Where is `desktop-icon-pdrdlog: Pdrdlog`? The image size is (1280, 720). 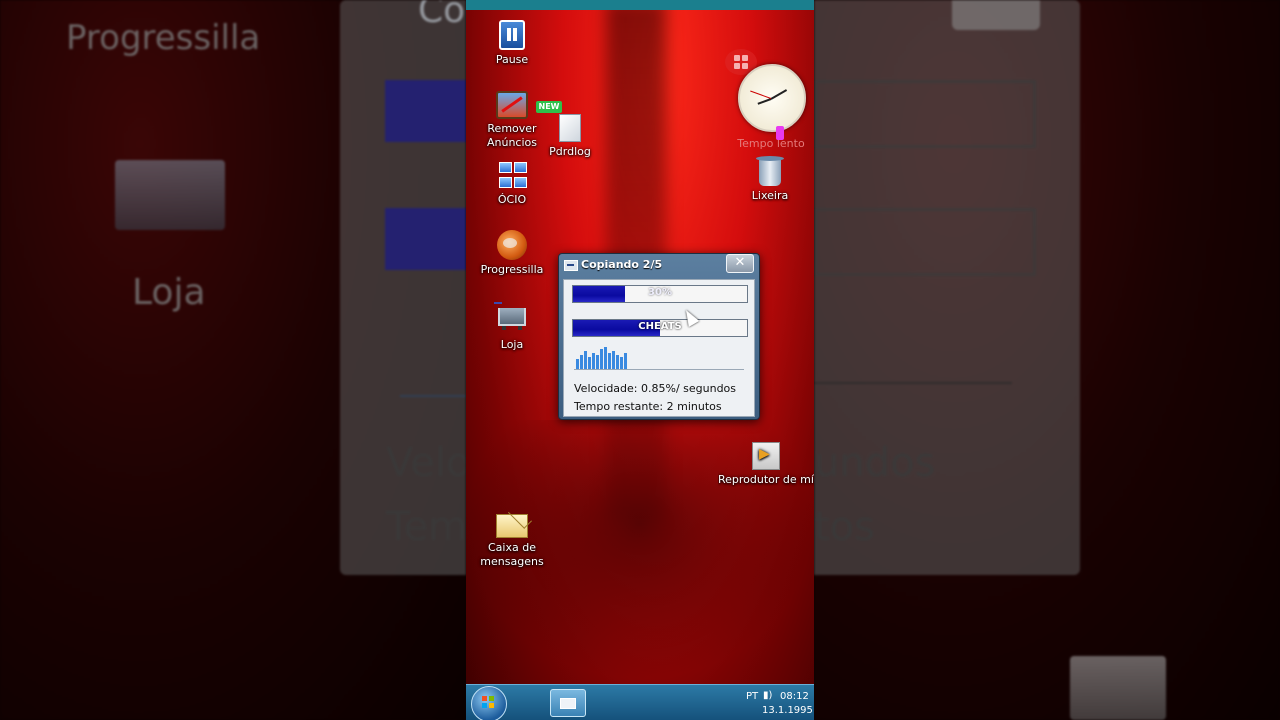
desktop-icon-pdrdlog: Pdrdlog is located at coordinates (570, 136).